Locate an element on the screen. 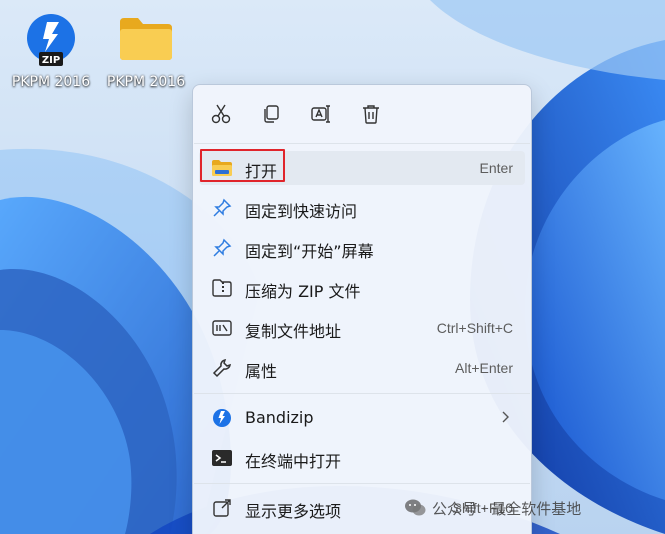 This screenshot has width=665, height=534. menu-item-label: 显示更多选项 is located at coordinates (293, 511).